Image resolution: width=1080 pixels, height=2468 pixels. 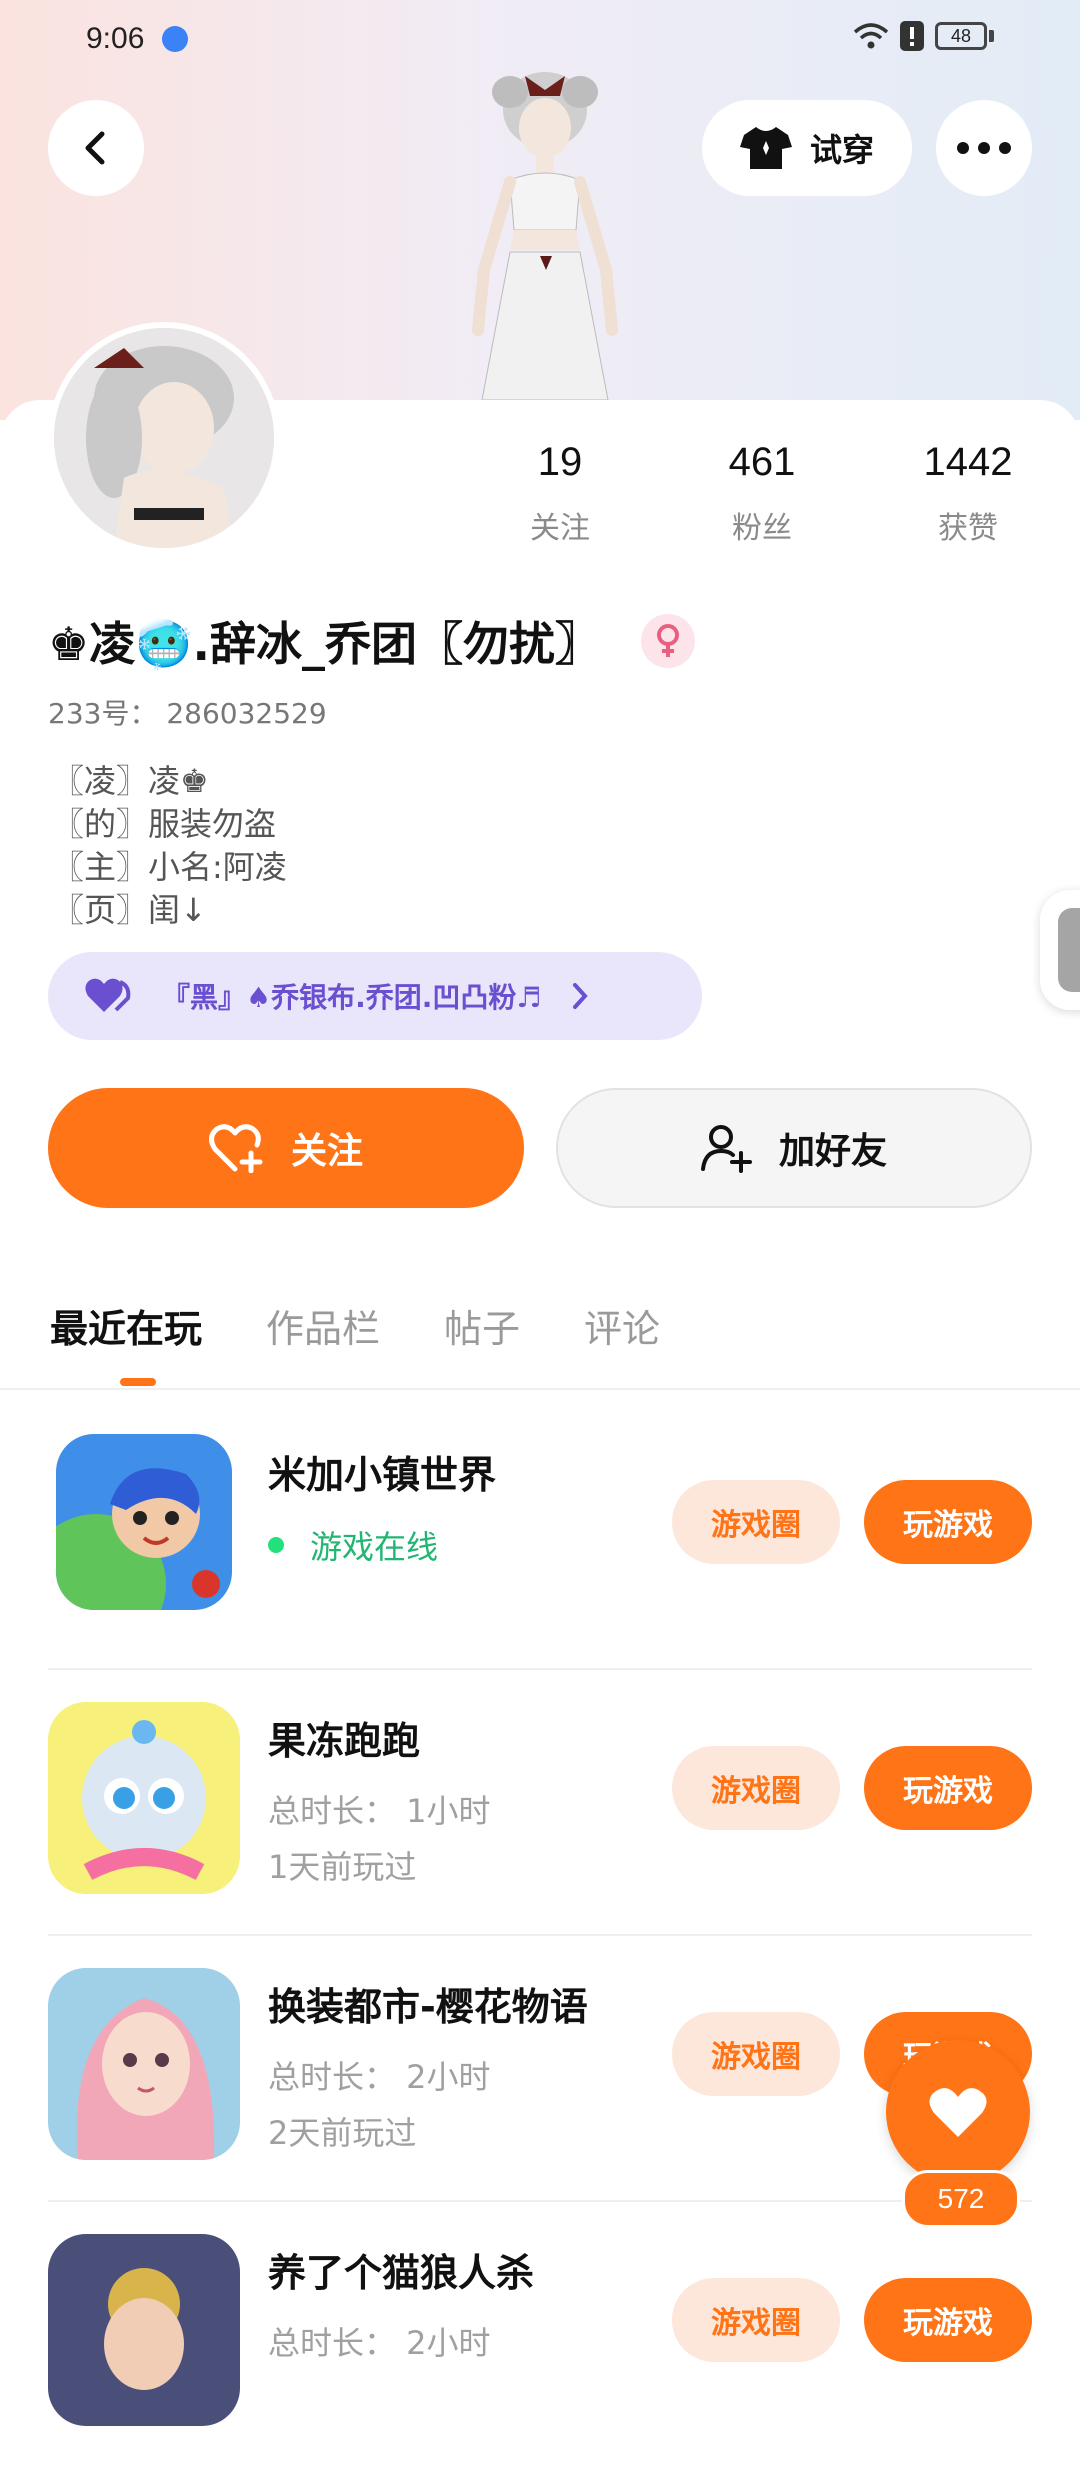 What do you see at coordinates (144, 1522) in the screenshot?
I see `game-icon-miga` at bounding box center [144, 1522].